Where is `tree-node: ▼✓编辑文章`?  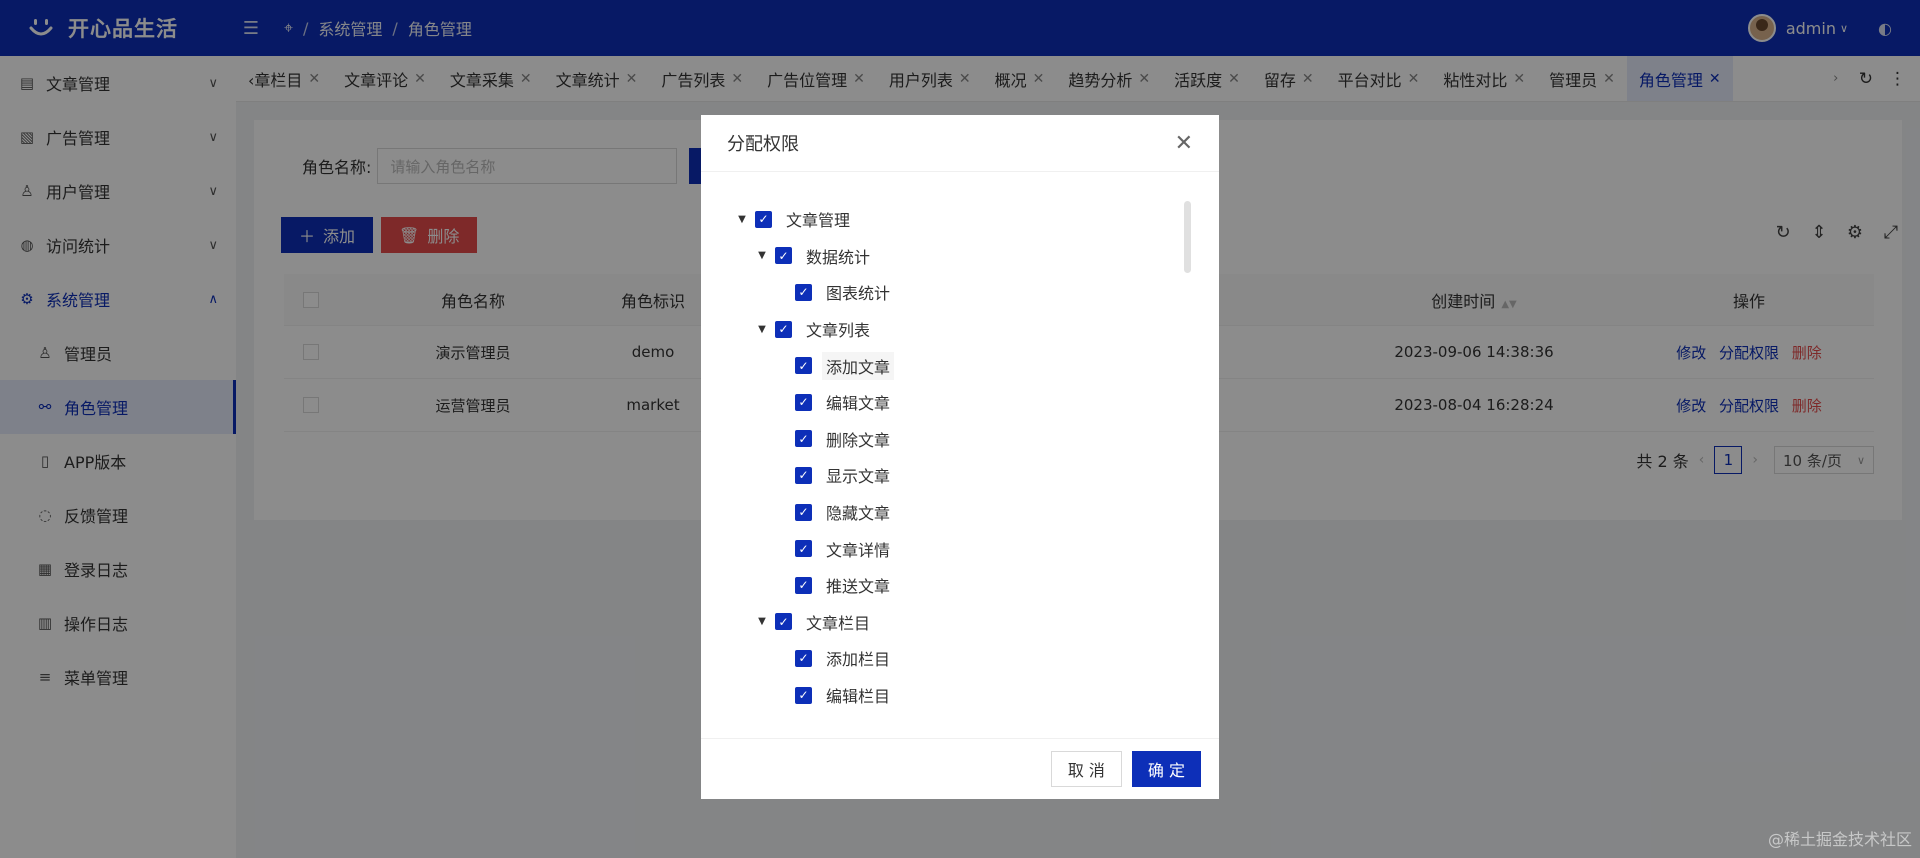
tree-node: ▼✓编辑文章 is located at coordinates (814, 402).